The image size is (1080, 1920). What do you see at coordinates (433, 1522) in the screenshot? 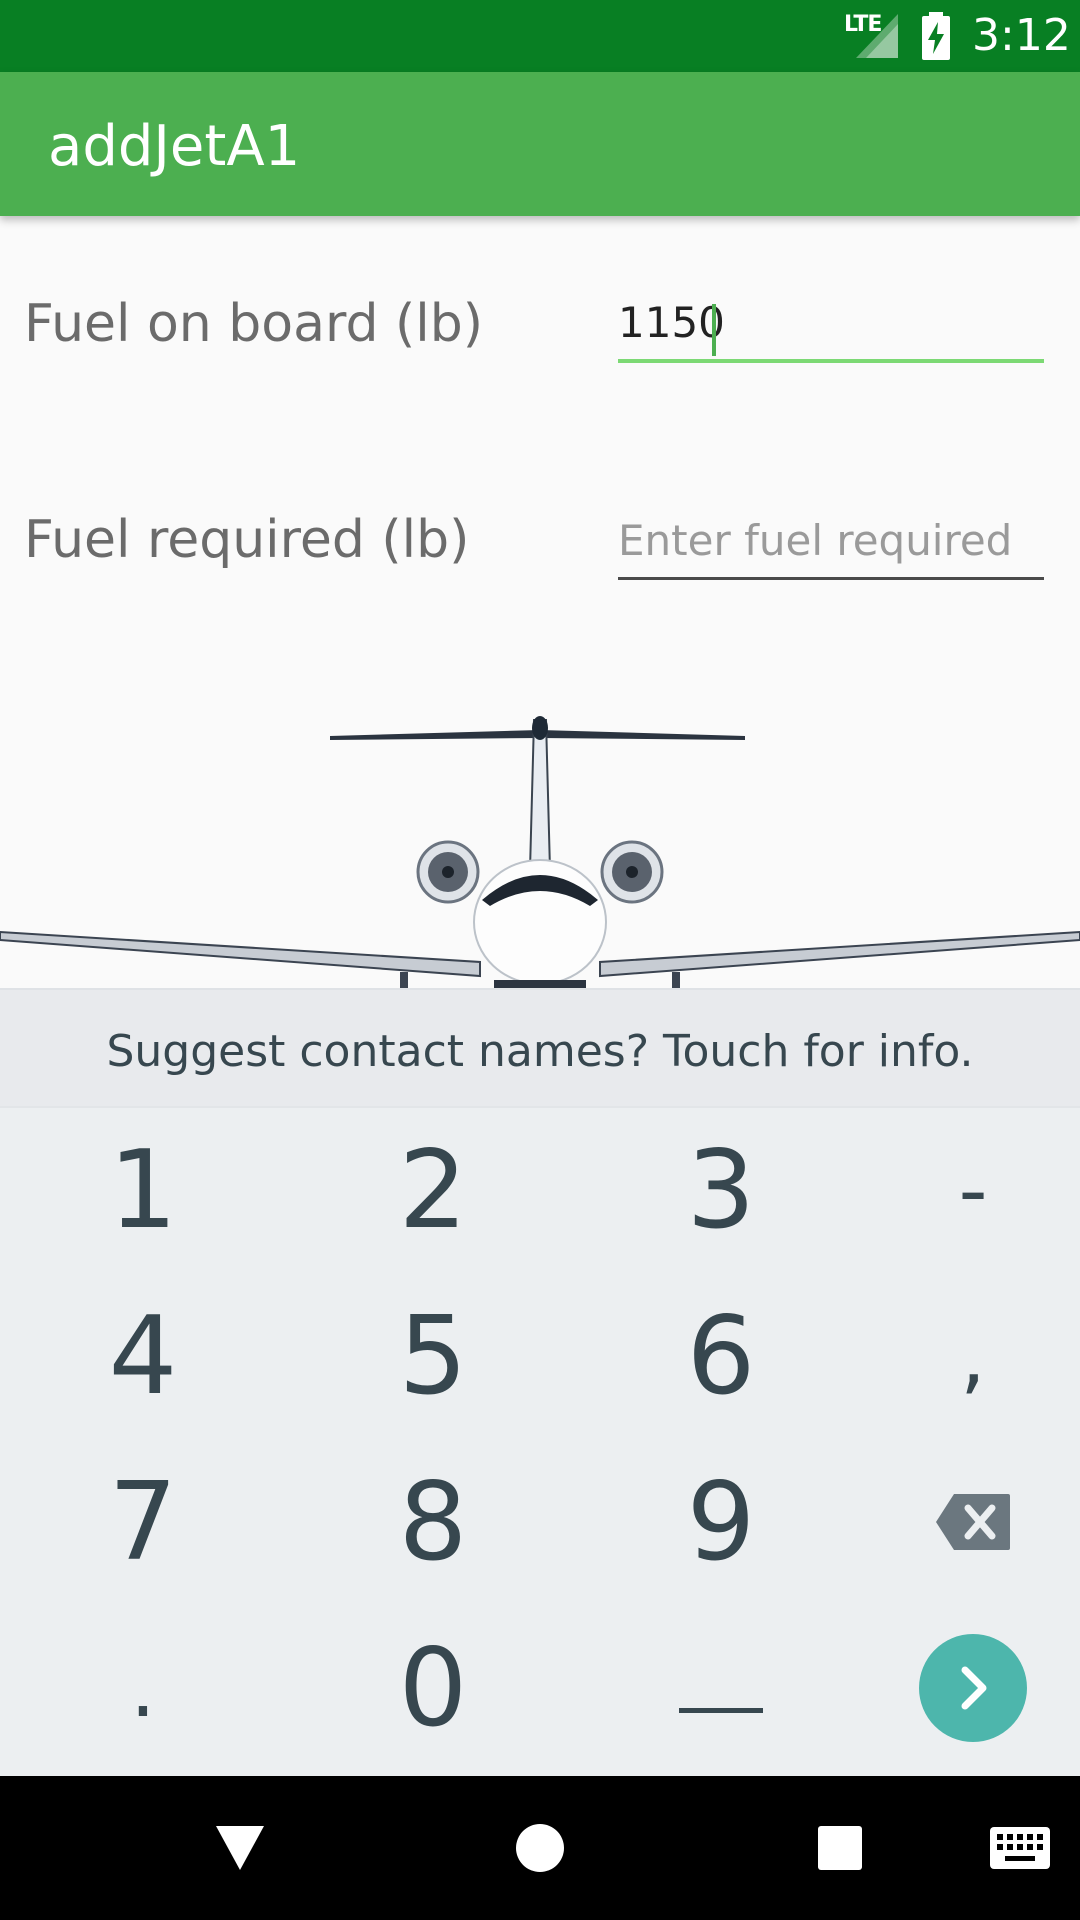
I see `key-8: 8` at bounding box center [433, 1522].